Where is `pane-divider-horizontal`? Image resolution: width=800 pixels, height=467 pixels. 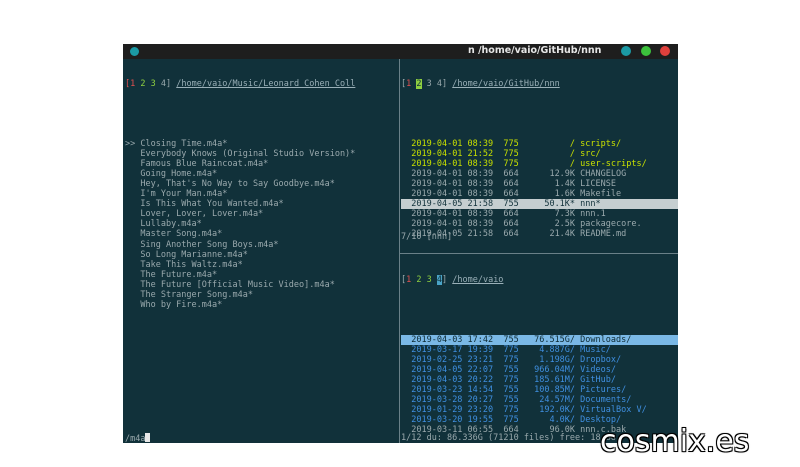
pane-divider-horizontal is located at coordinates (539, 253).